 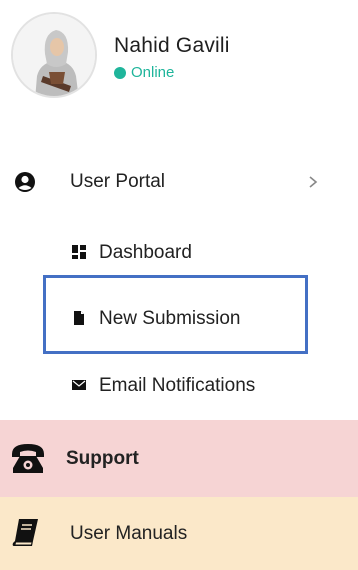 I want to click on phone-icon, so click(x=28, y=458).